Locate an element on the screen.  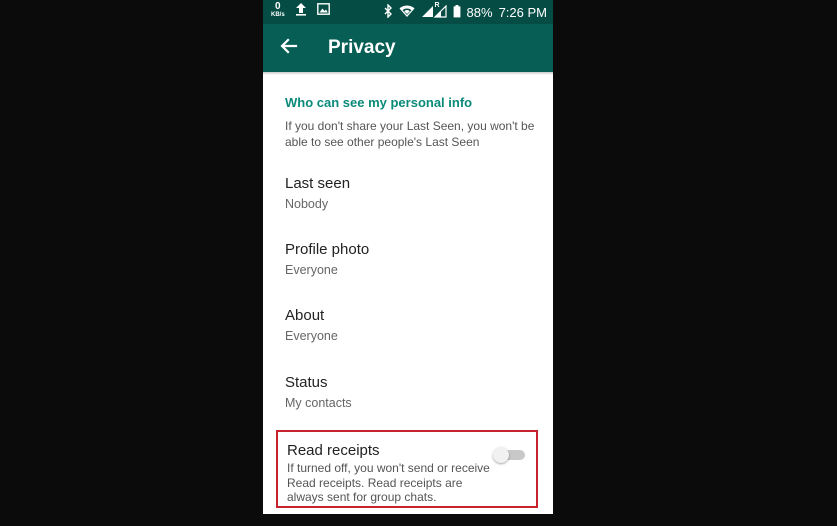
clock: 7:26 PM is located at coordinates (522, 12).